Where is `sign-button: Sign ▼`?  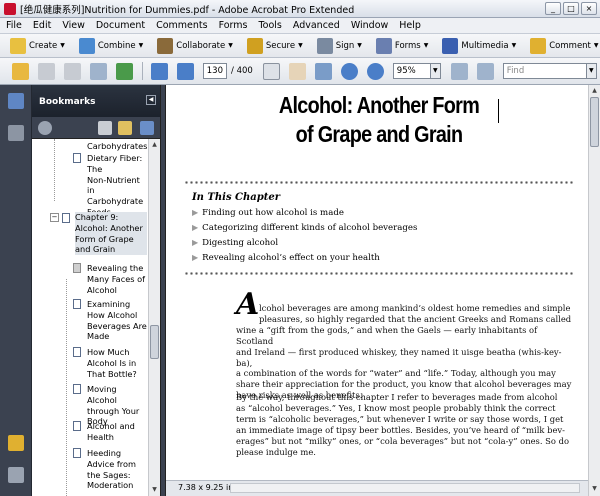
sign-button: Sign ▼ is located at coordinates (339, 45).